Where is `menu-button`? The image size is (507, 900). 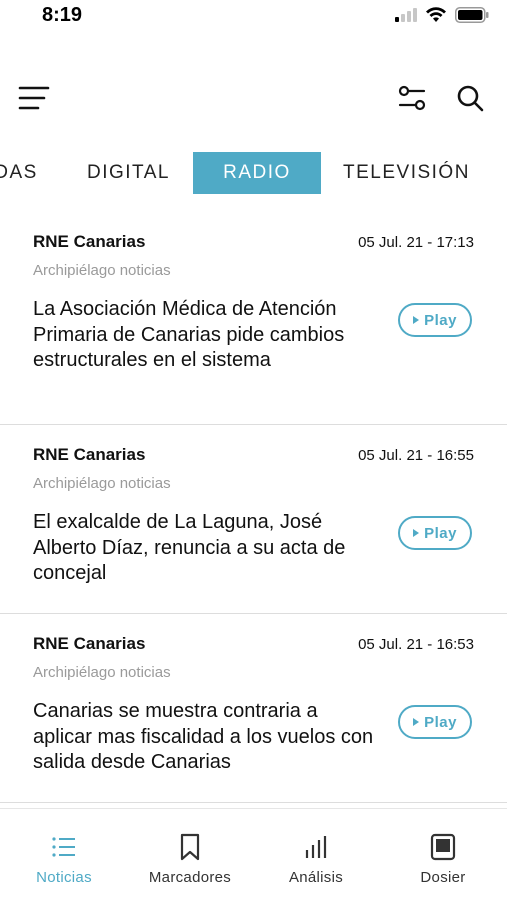
menu-button is located at coordinates (34, 98).